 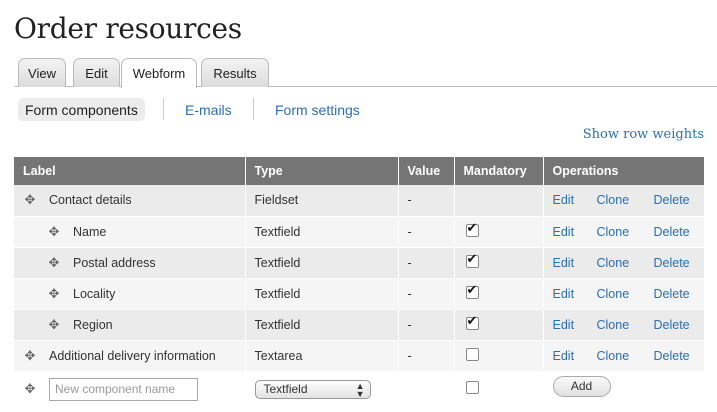 What do you see at coordinates (285, 389) in the screenshot?
I see `component-type-selected: Textfield` at bounding box center [285, 389].